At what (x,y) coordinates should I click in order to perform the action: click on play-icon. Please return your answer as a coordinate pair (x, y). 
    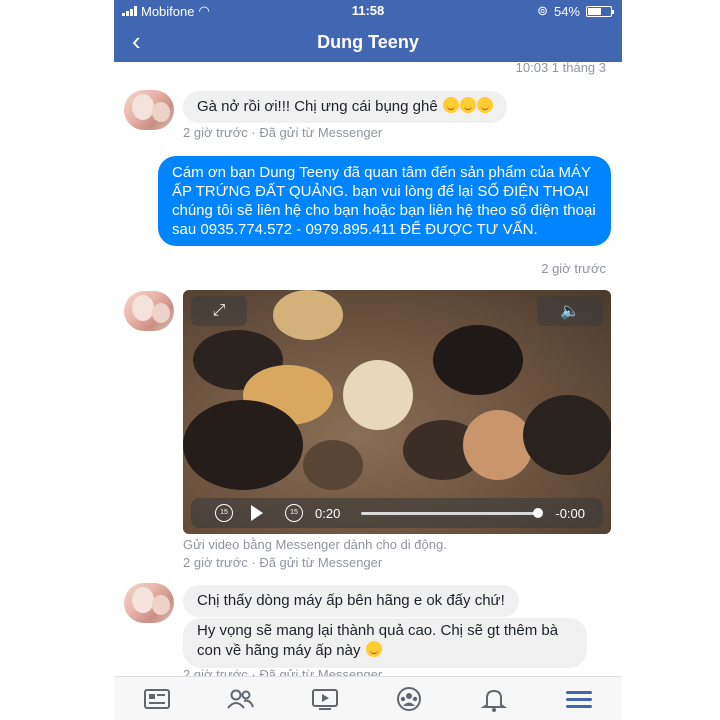
    Looking at the image, I should click on (257, 513).